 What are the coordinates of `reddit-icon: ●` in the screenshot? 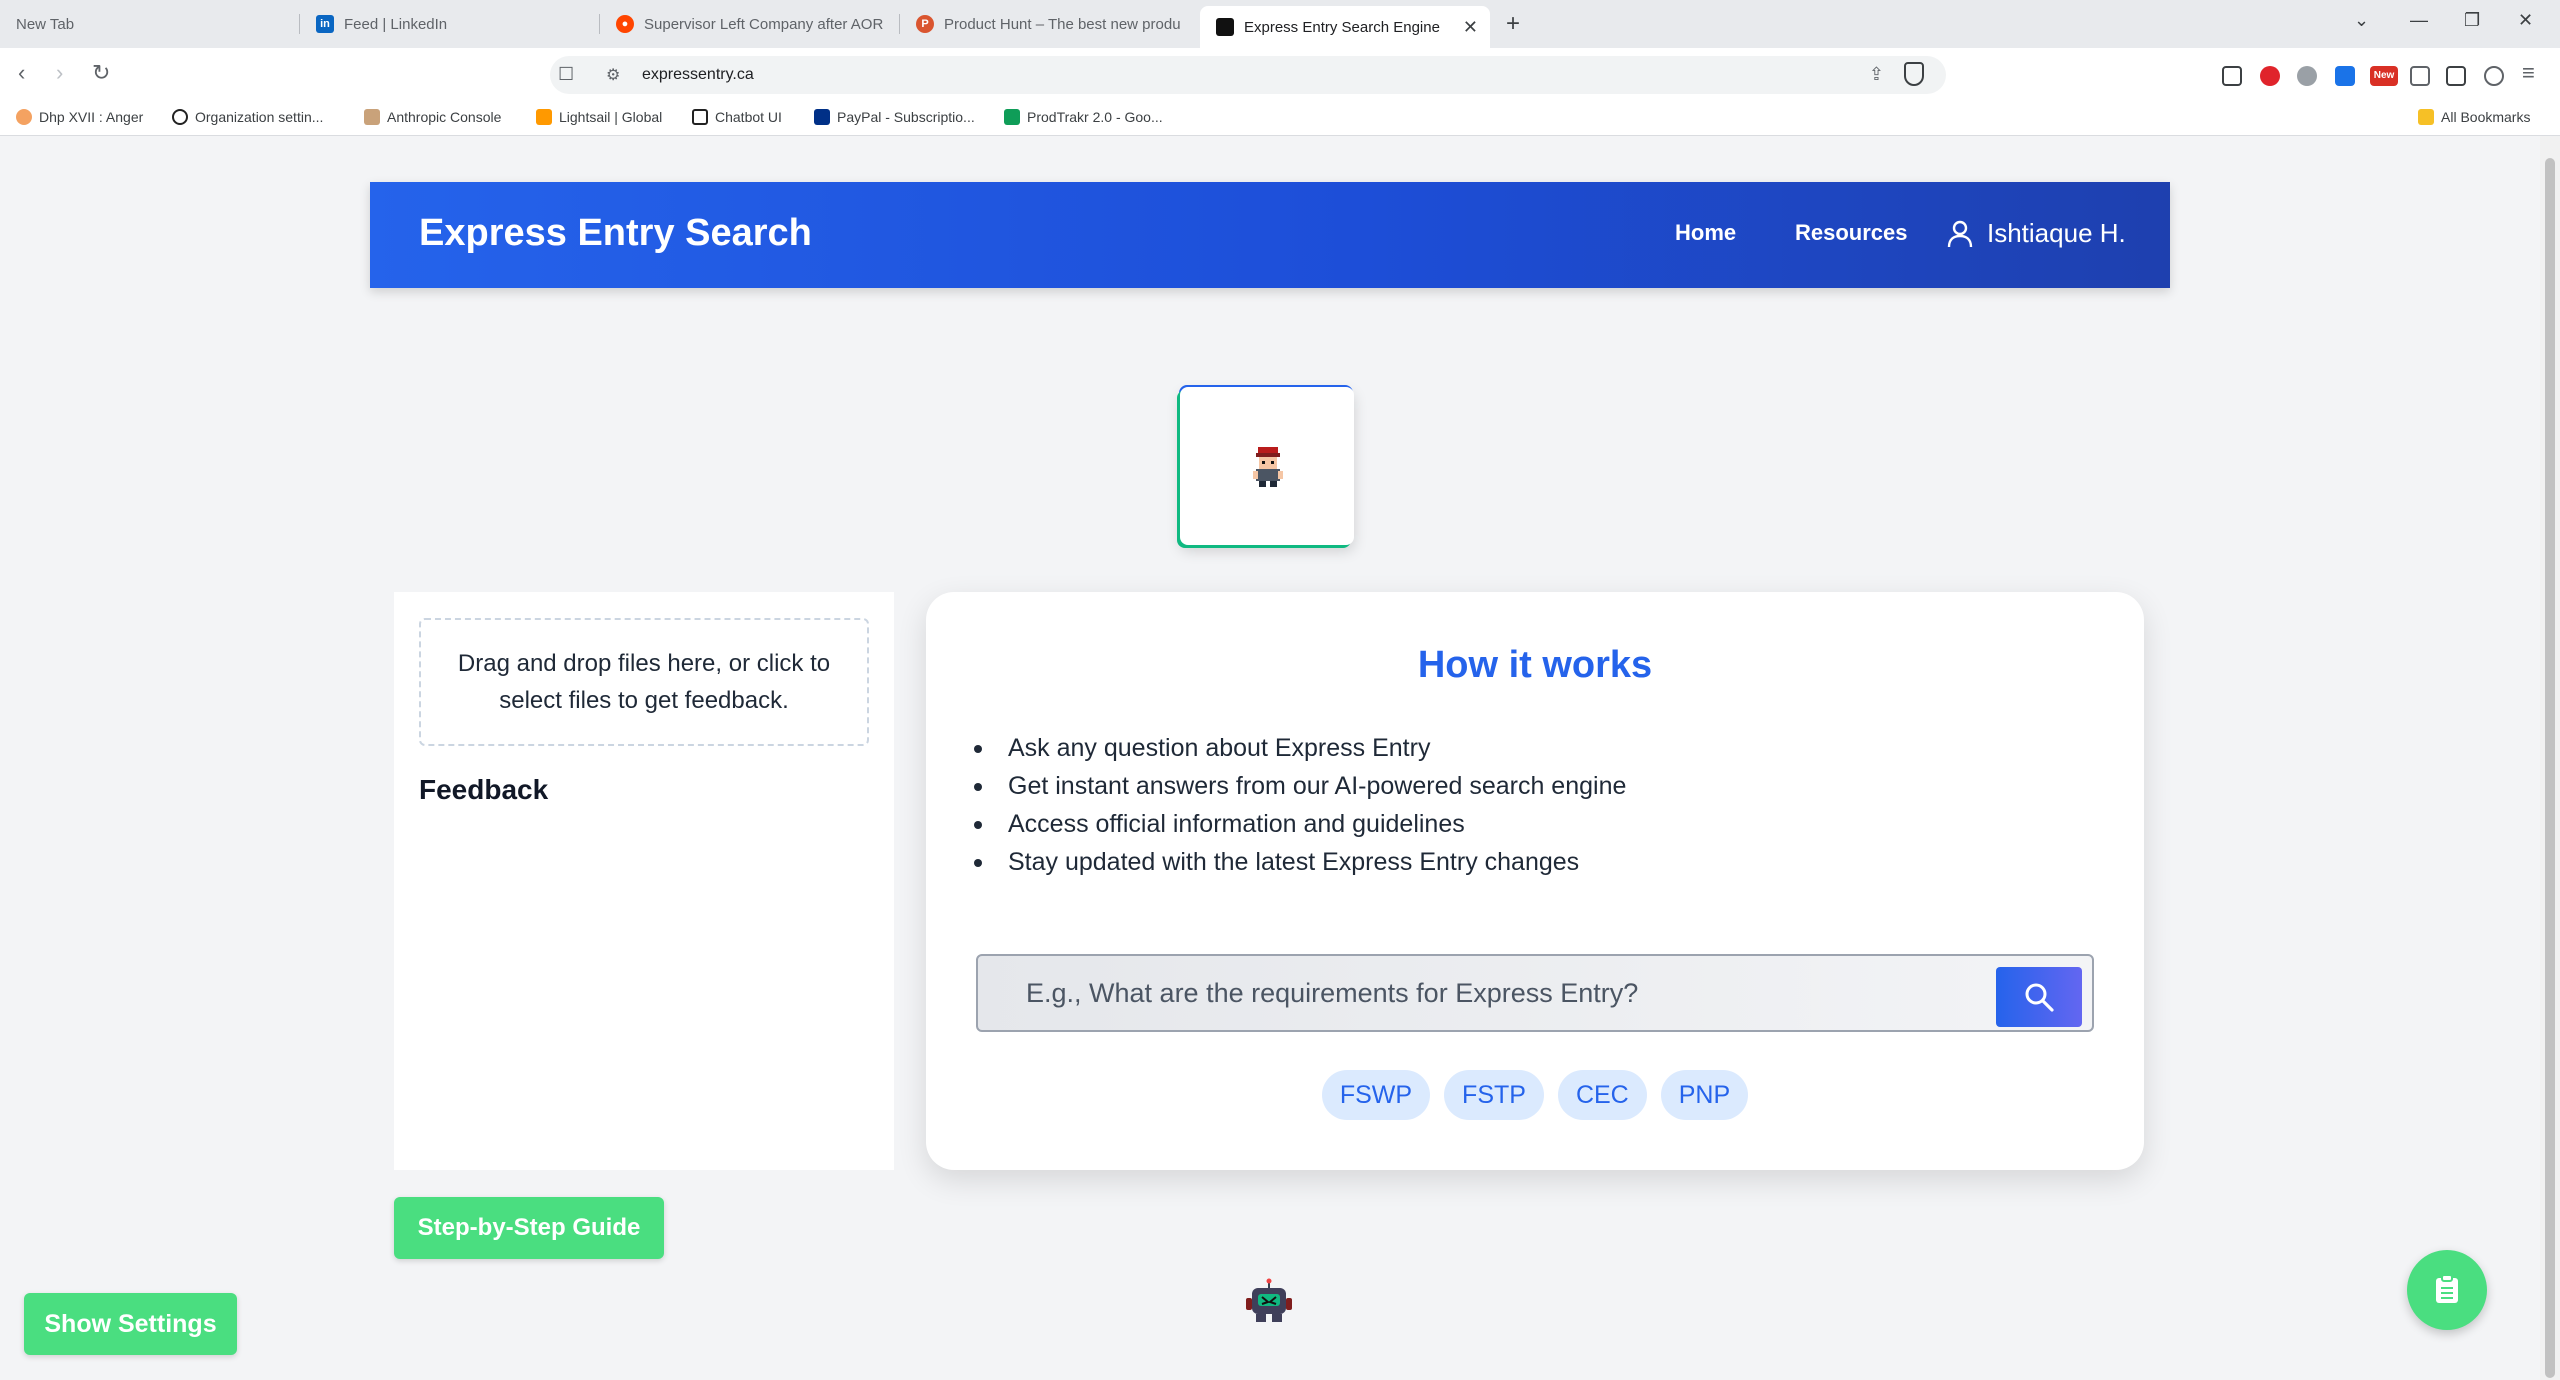 It's located at (625, 24).